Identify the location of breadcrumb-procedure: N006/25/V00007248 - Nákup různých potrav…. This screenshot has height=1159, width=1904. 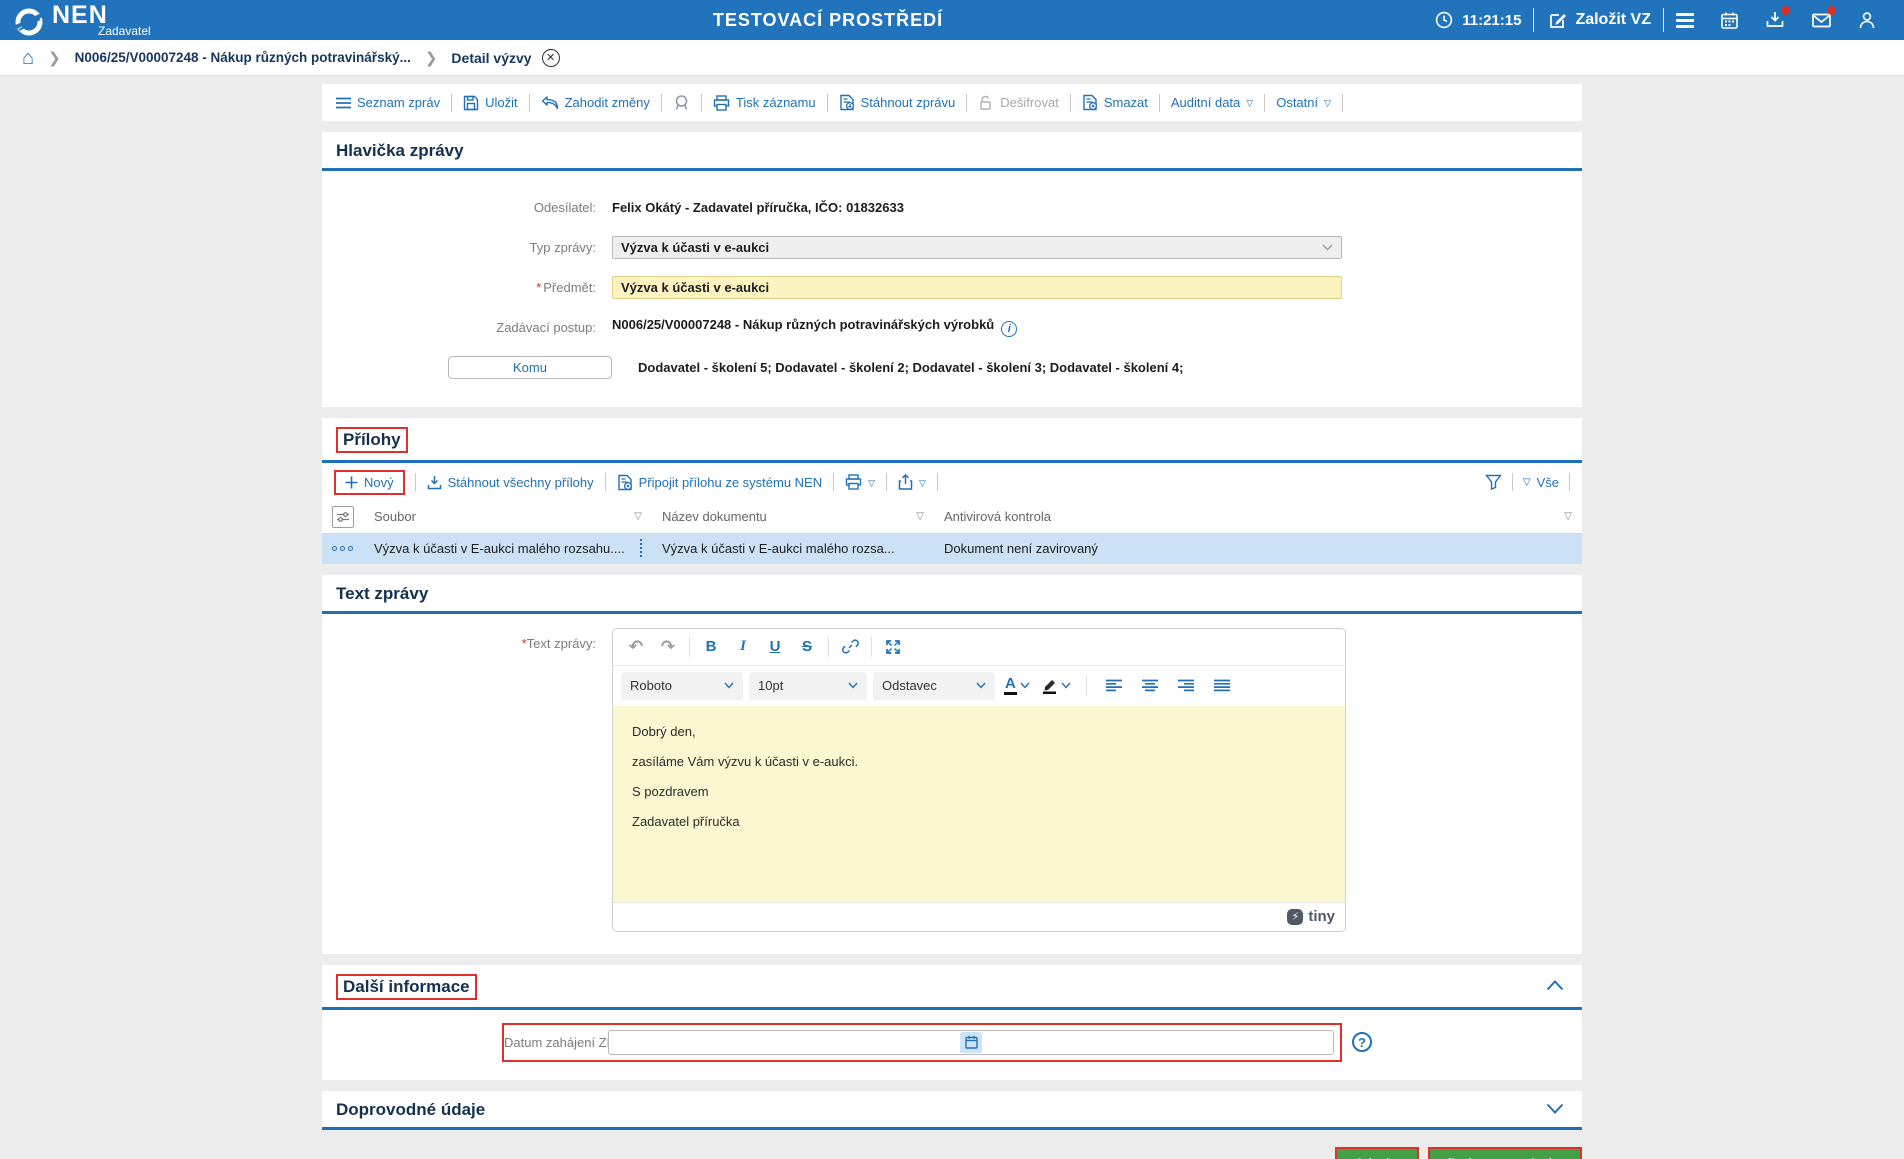
(243, 57).